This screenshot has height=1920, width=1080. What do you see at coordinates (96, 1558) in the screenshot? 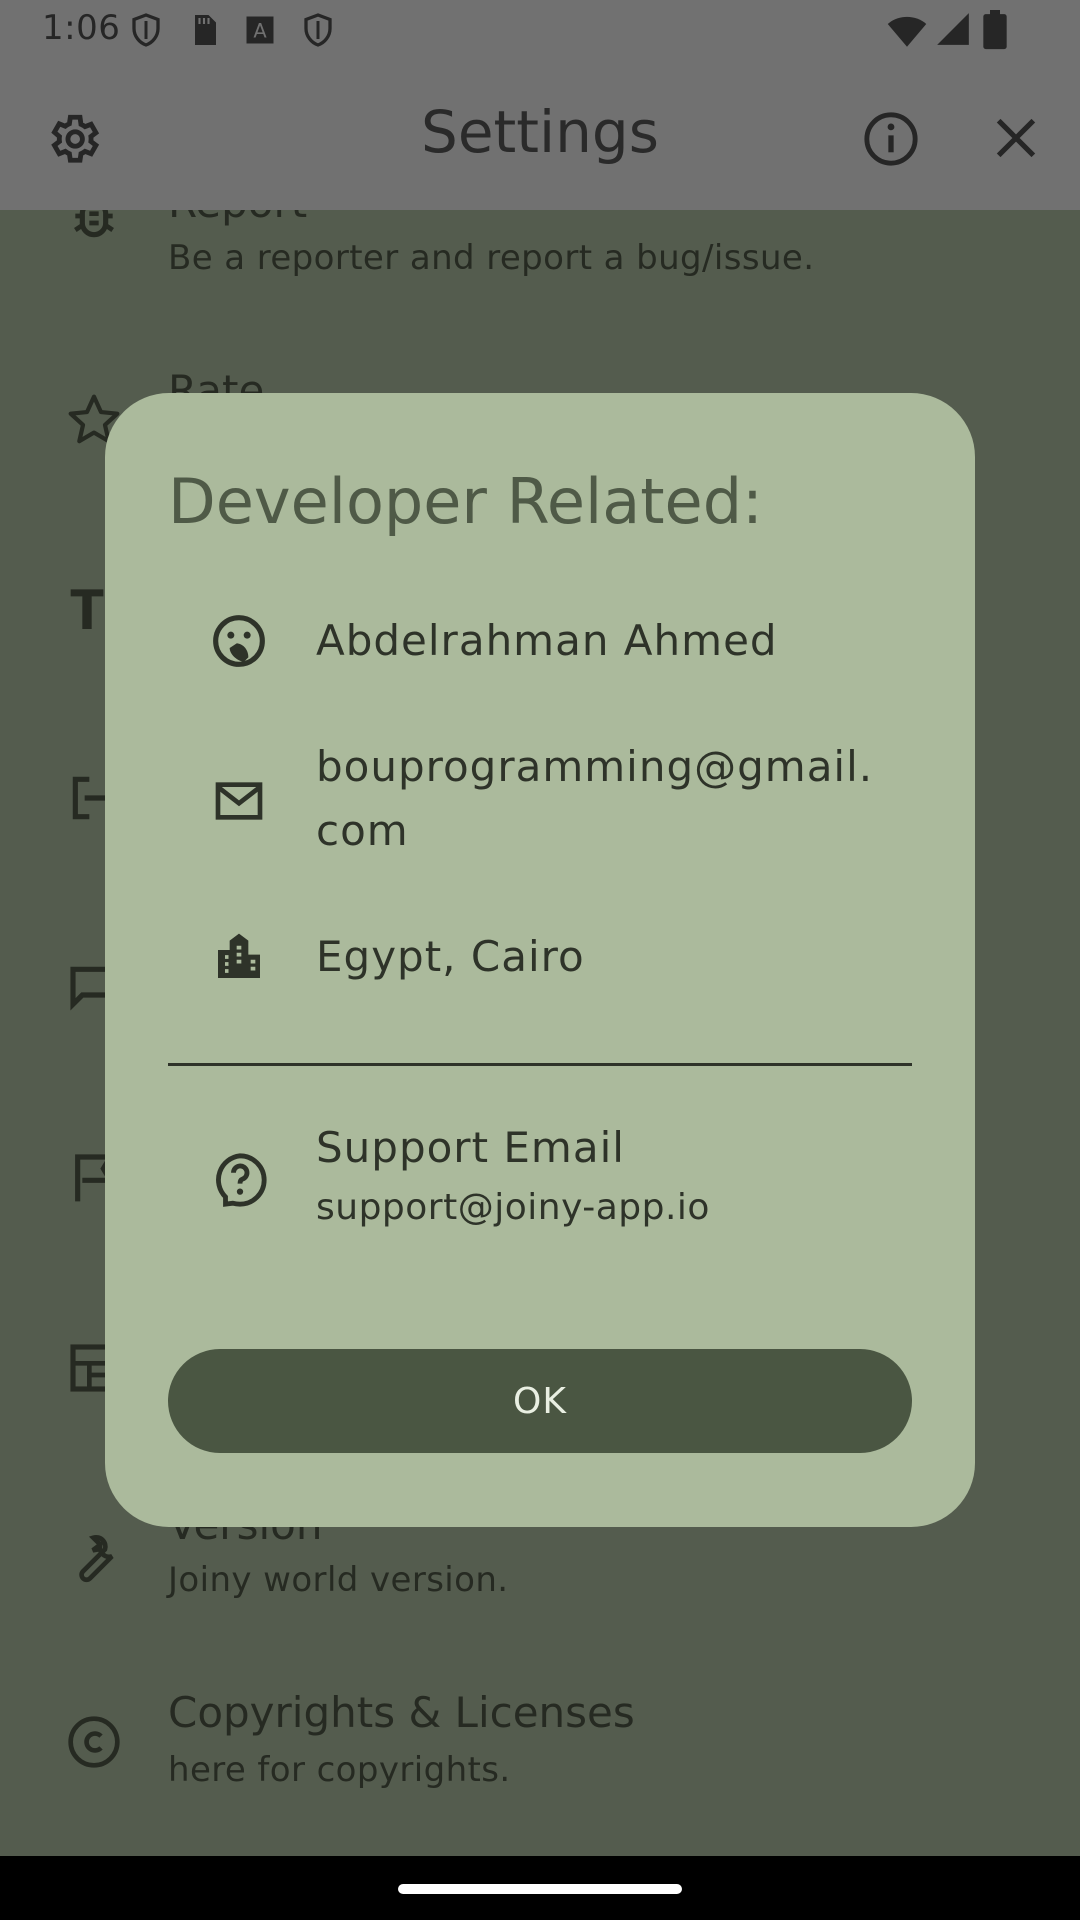
I see `wrench-icon` at bounding box center [96, 1558].